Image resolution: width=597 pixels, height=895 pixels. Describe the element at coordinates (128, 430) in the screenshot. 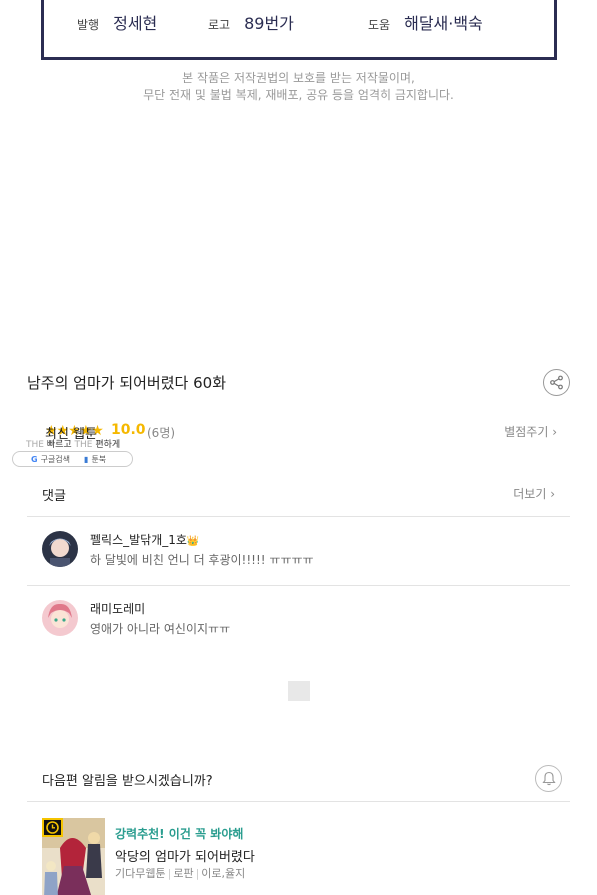

I see `rating-score: 10.0` at that location.